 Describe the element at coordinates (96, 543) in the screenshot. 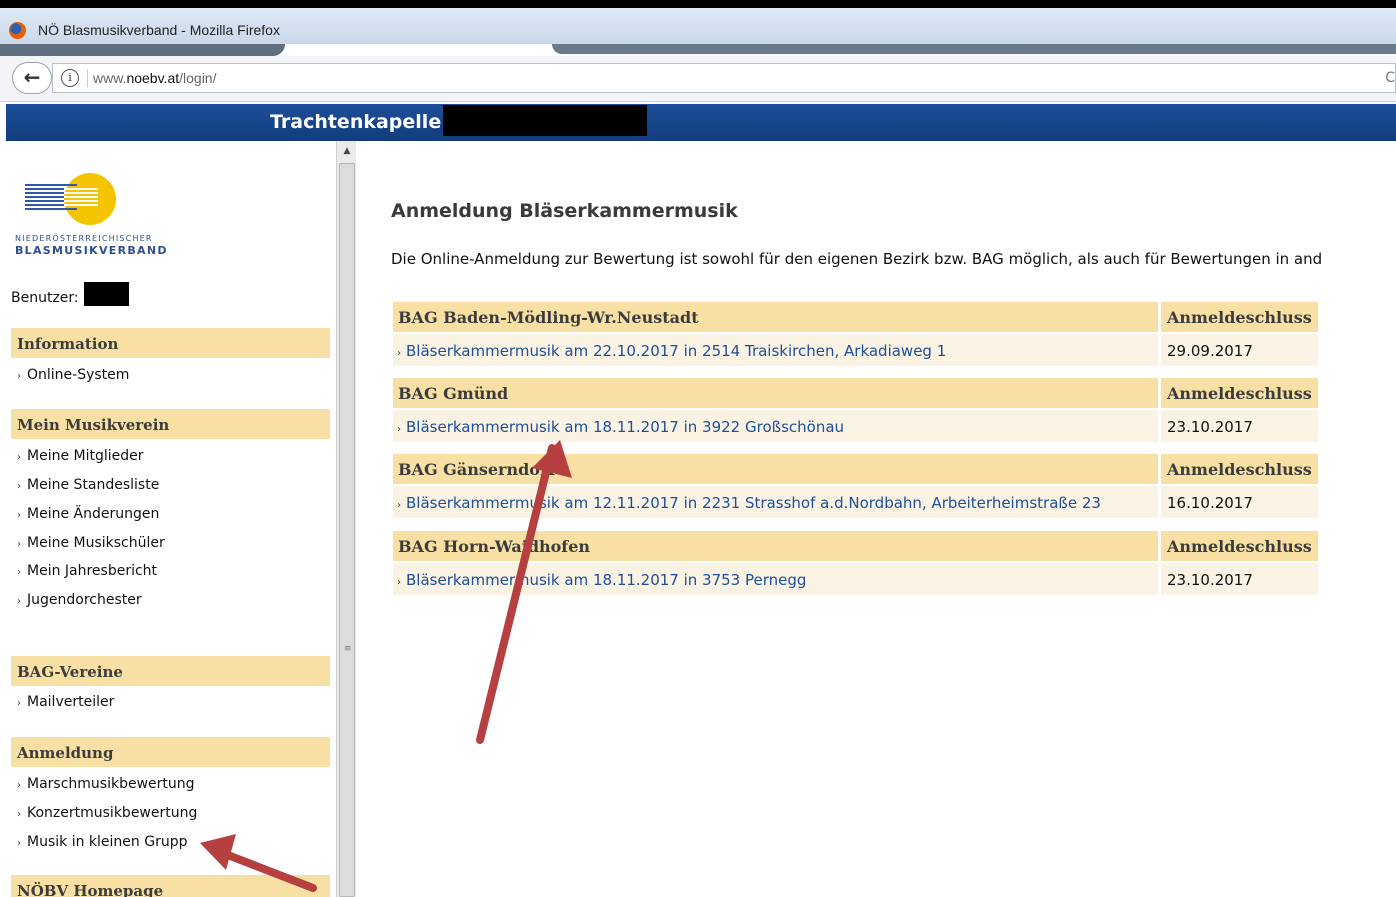

I see `sidebar-item-label: Meine Musikschüler` at that location.